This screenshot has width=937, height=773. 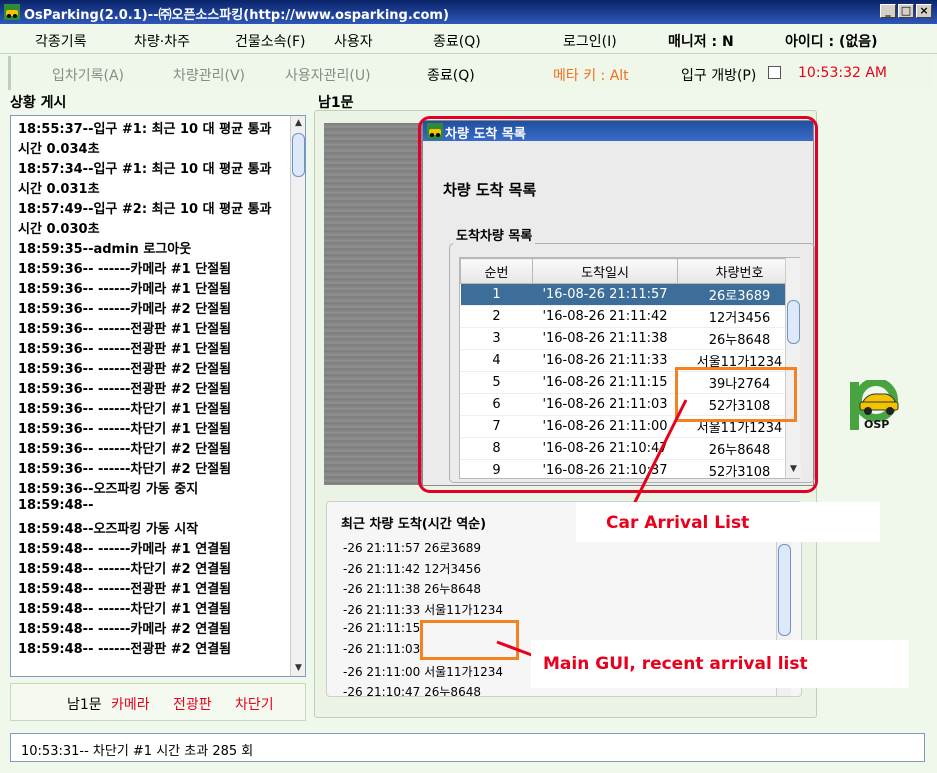 I want to click on menu-vehicles-owners: 차량·차주, so click(x=162, y=41).